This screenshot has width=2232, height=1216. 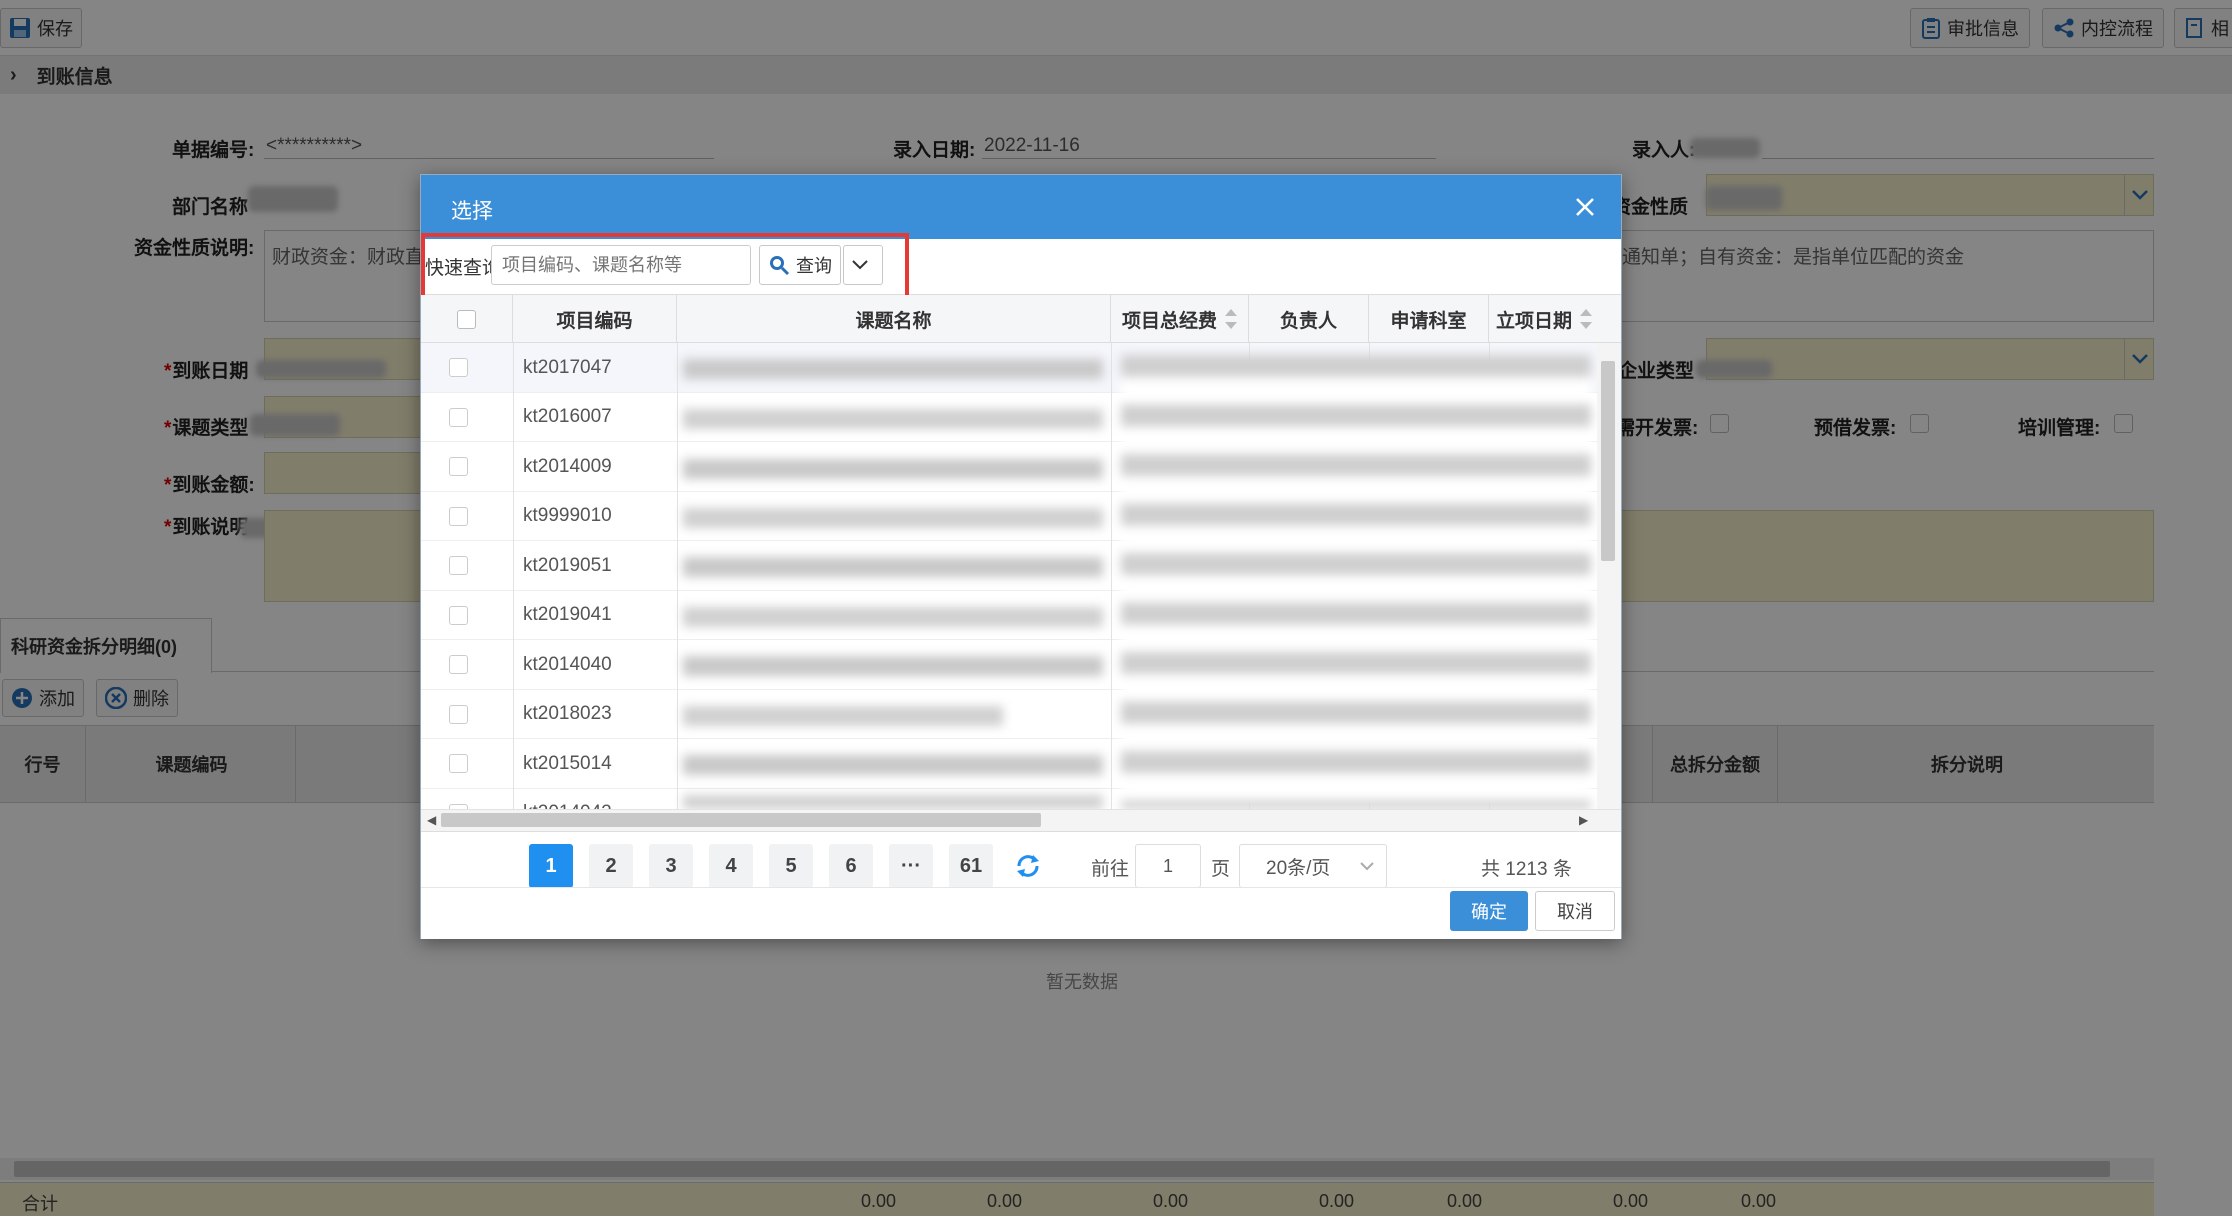 What do you see at coordinates (1585, 207) in the screenshot?
I see `close-icon` at bounding box center [1585, 207].